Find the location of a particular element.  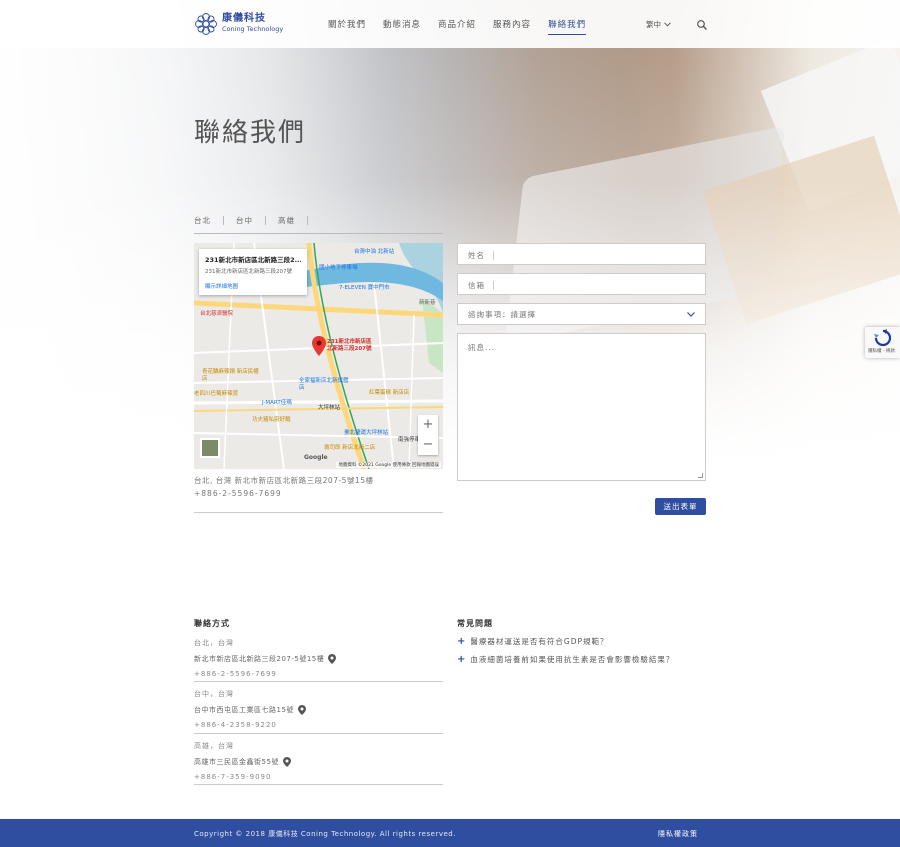

recaptcha-badge: 隱私權 - 條款 is located at coordinates (882, 342).